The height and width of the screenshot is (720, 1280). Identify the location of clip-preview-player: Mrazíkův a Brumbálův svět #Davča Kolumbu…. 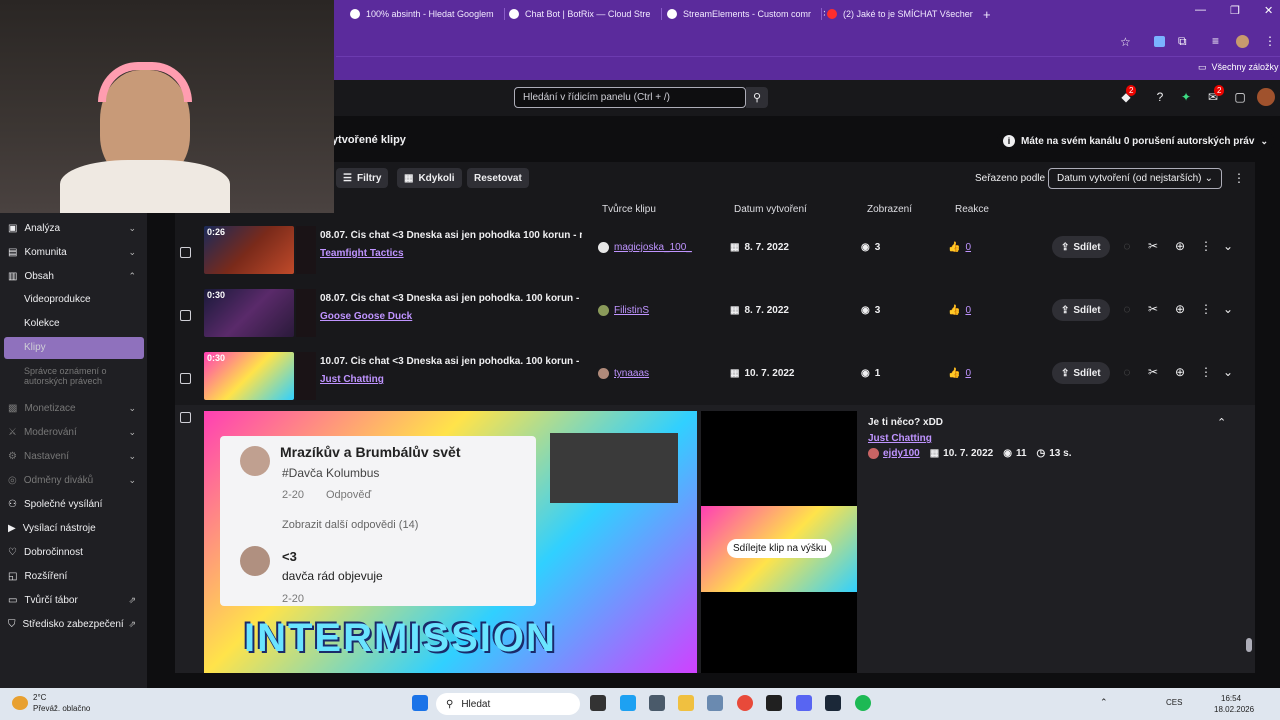
(450, 542).